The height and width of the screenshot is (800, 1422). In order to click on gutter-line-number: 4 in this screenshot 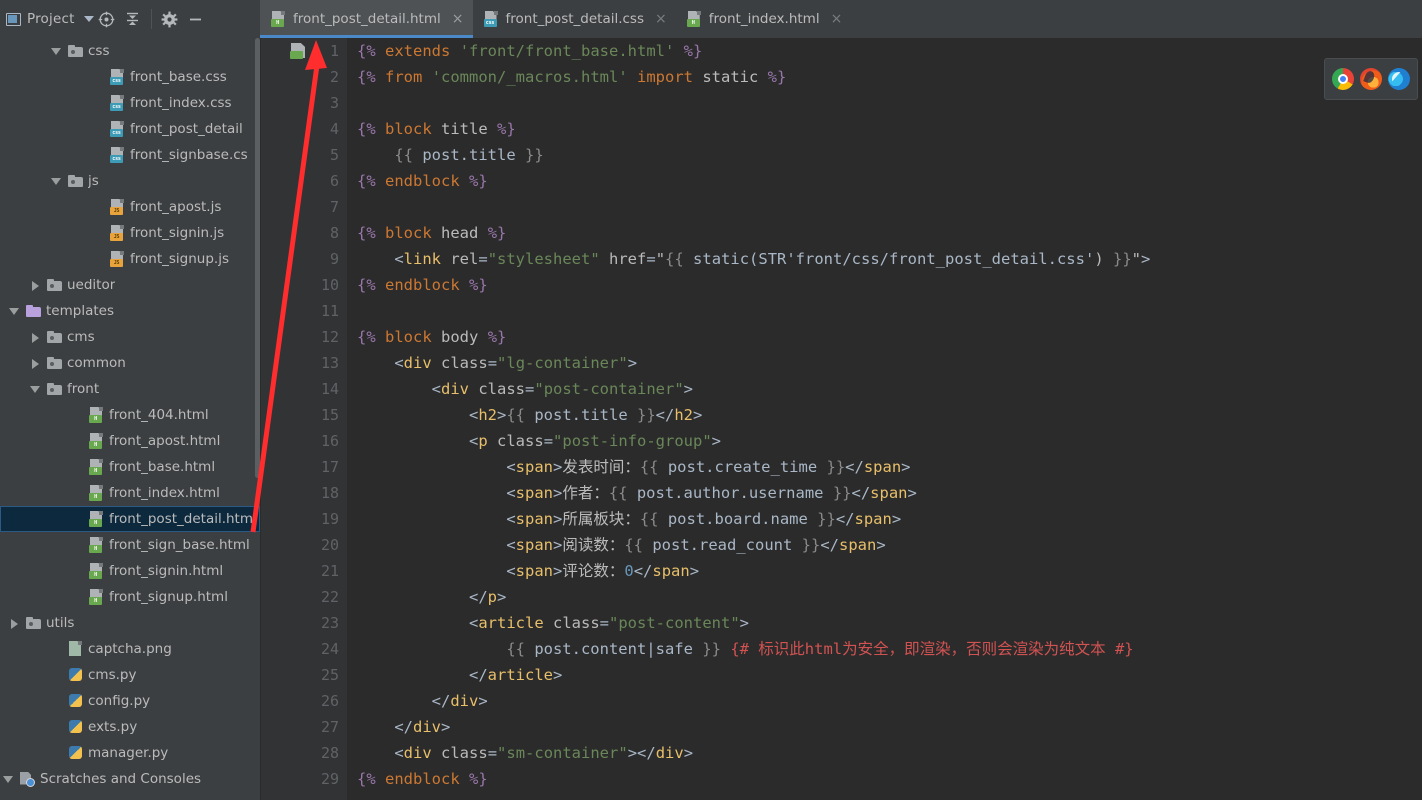, I will do `click(304, 129)`.